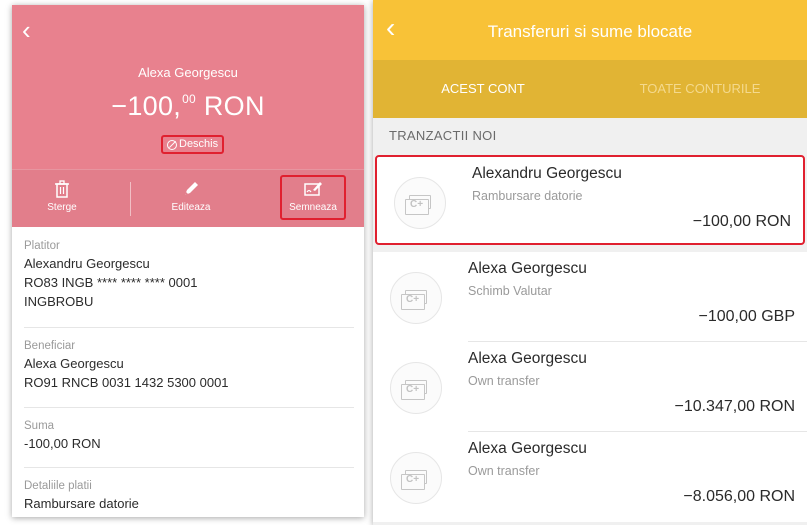 Image resolution: width=807 pixels, height=525 pixels. Describe the element at coordinates (189, 496) in the screenshot. I see `details-field: Detaliile platii Rambursare datorie` at that location.